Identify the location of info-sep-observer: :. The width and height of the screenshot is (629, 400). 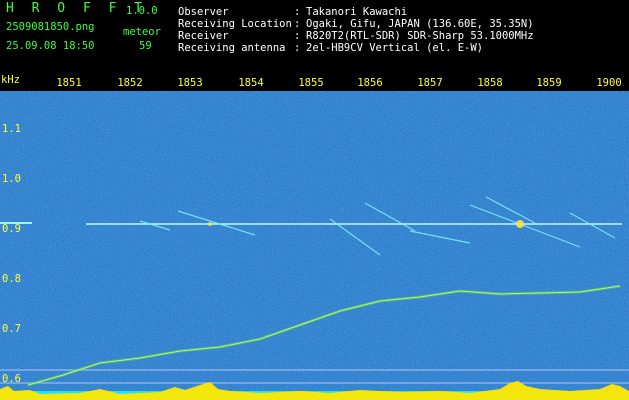
(297, 12).